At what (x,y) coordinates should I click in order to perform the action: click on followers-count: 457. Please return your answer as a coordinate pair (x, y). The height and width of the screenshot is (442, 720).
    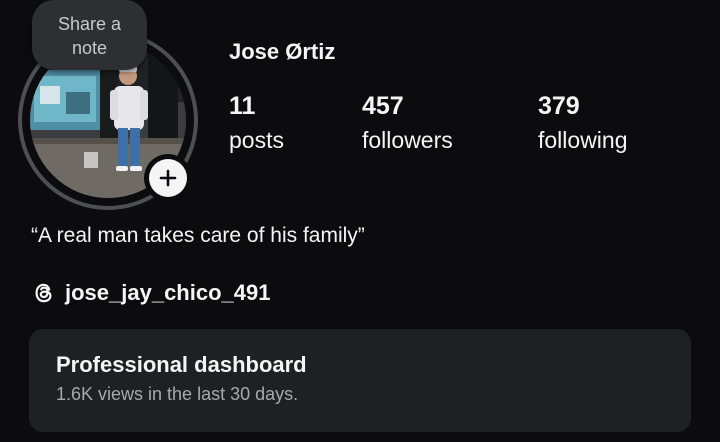
    Looking at the image, I should click on (383, 106).